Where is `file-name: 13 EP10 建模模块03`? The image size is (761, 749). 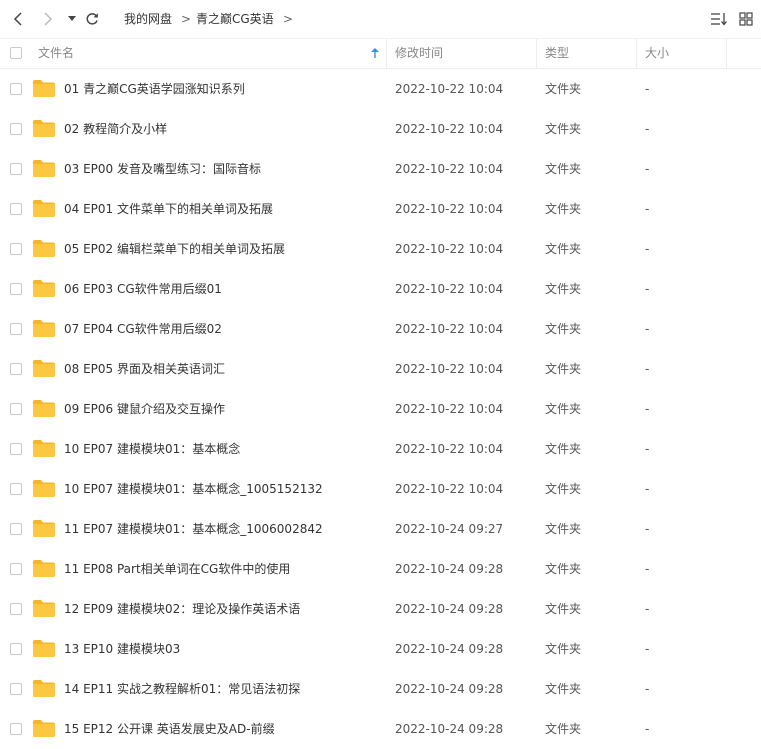 file-name: 13 EP10 建模模块03 is located at coordinates (122, 649).